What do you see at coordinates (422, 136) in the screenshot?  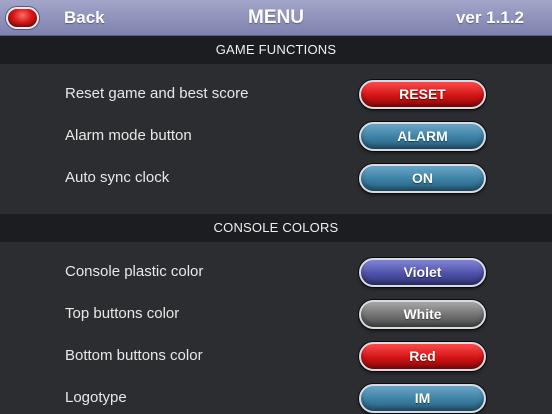 I see `alarm-button: ALARM` at bounding box center [422, 136].